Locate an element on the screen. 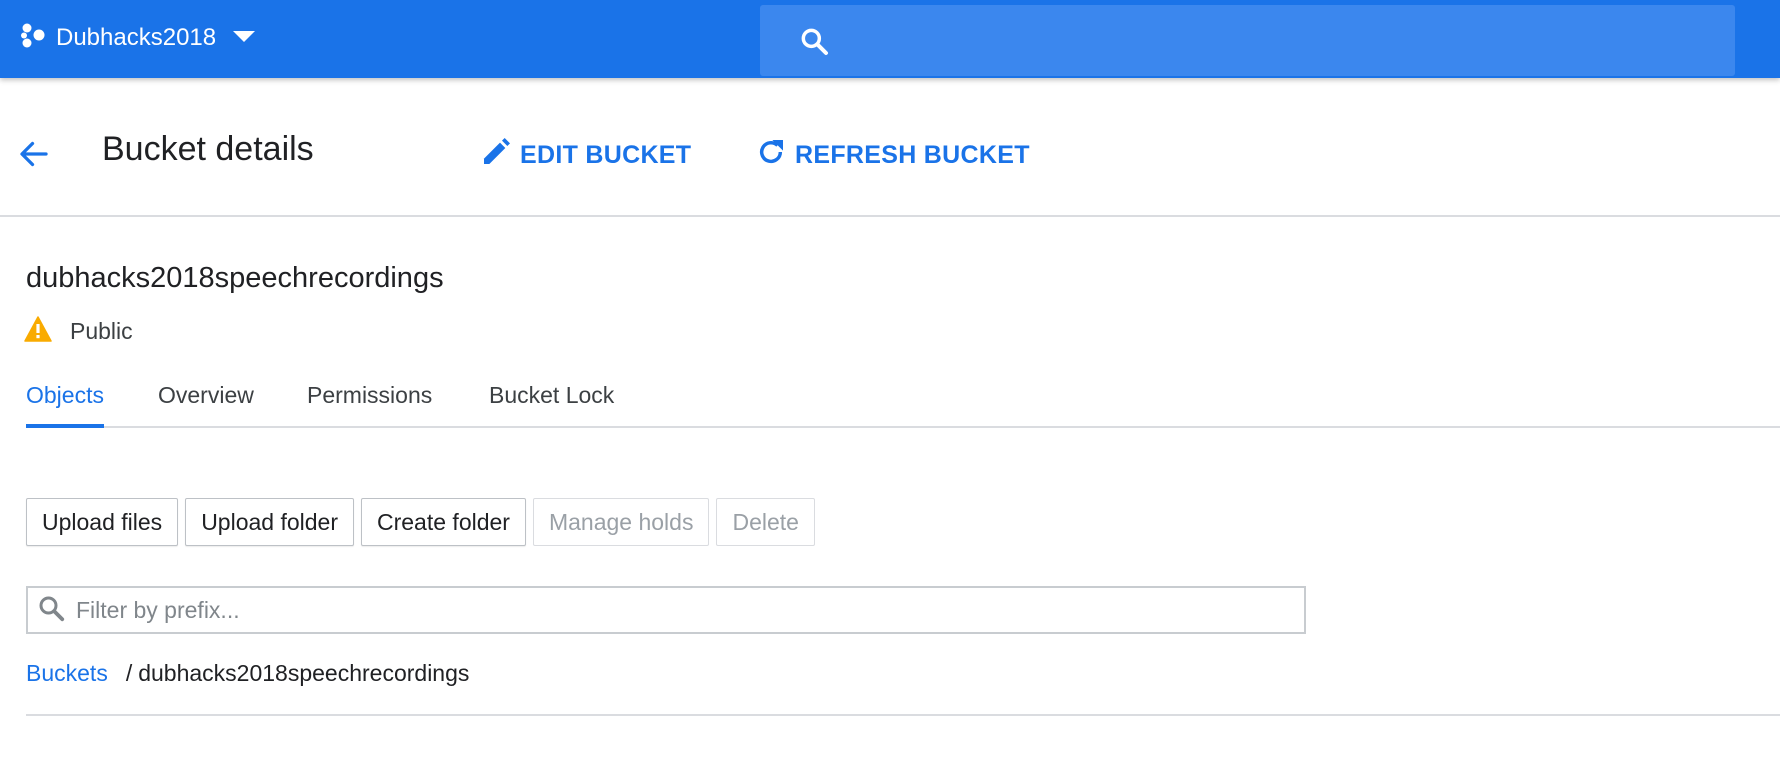  project-name: Dubhacks2018 is located at coordinates (136, 37).